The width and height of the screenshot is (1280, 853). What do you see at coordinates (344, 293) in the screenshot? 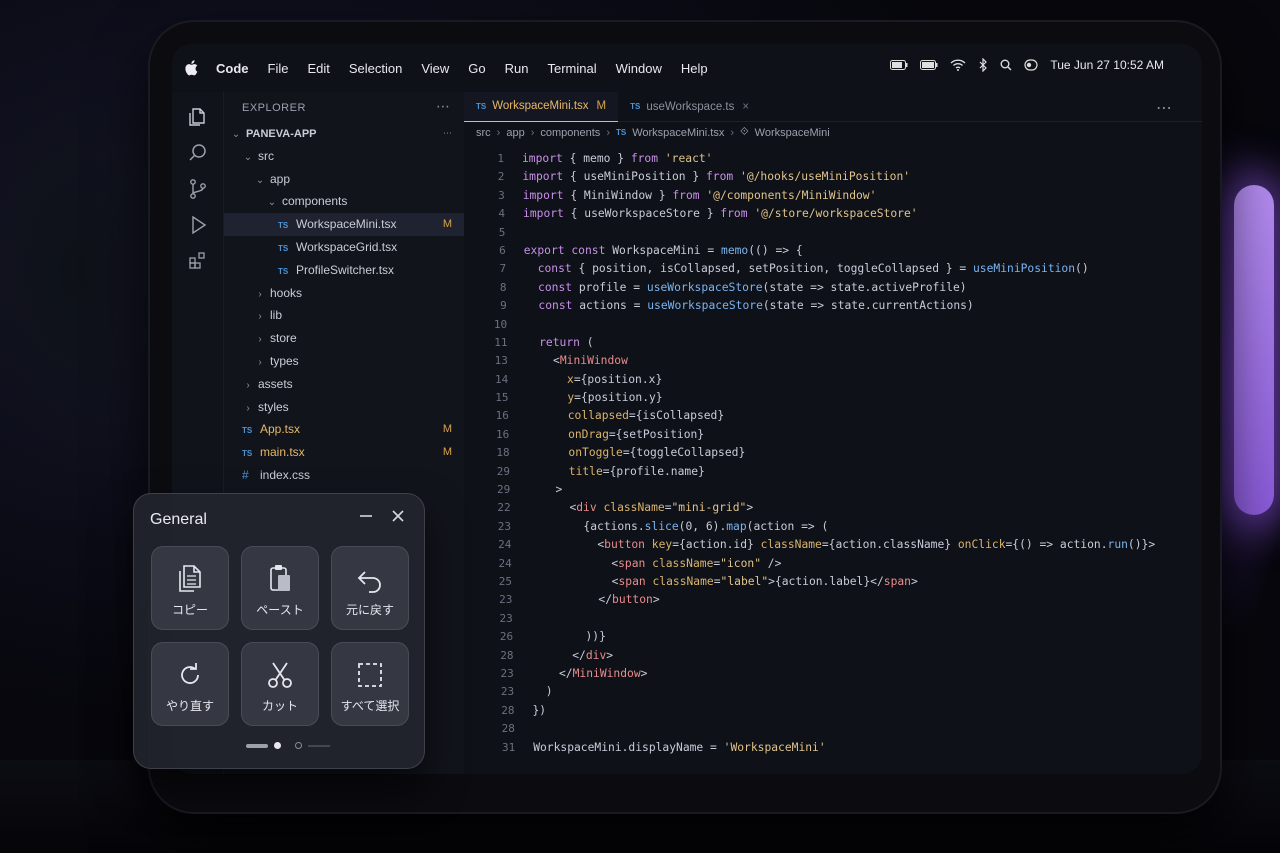
I see `folder-item: › hooks` at bounding box center [344, 293].